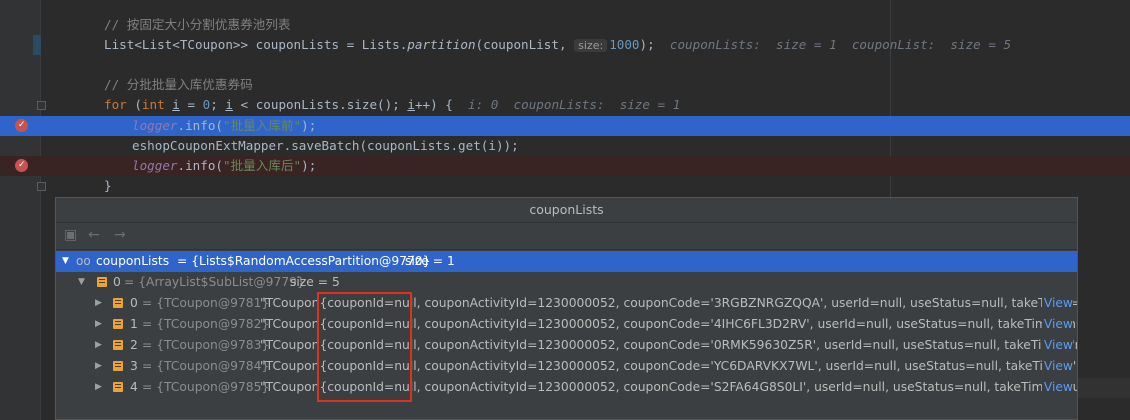 The height and width of the screenshot is (420, 1130). I want to click on item-ref: = {TCoupon@9785}, so click(206, 387).